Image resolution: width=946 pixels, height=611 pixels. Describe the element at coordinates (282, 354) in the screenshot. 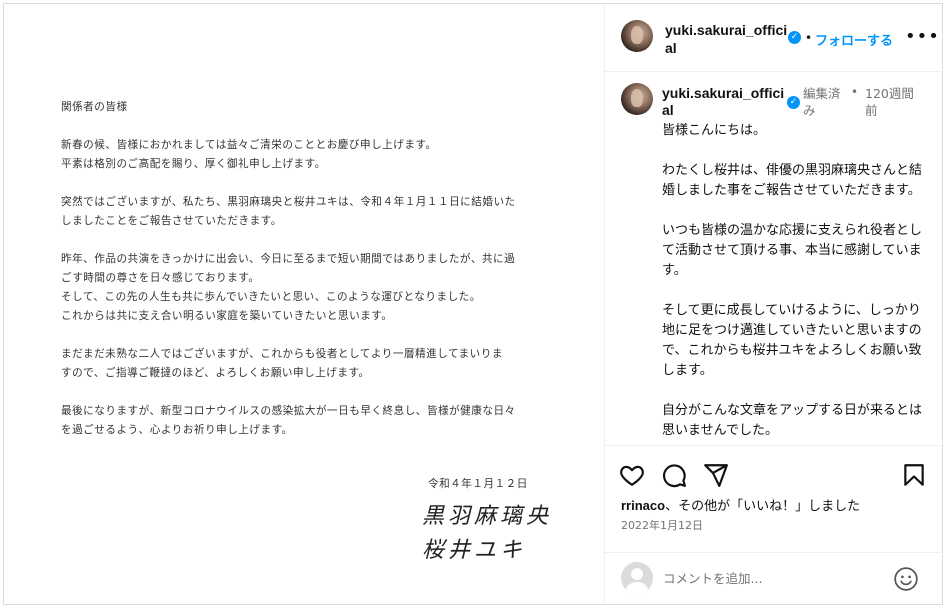

I see `letter-line: まだまだ未熟な二人ではございますが、これからも役者としてより一層精進してまいりま` at that location.